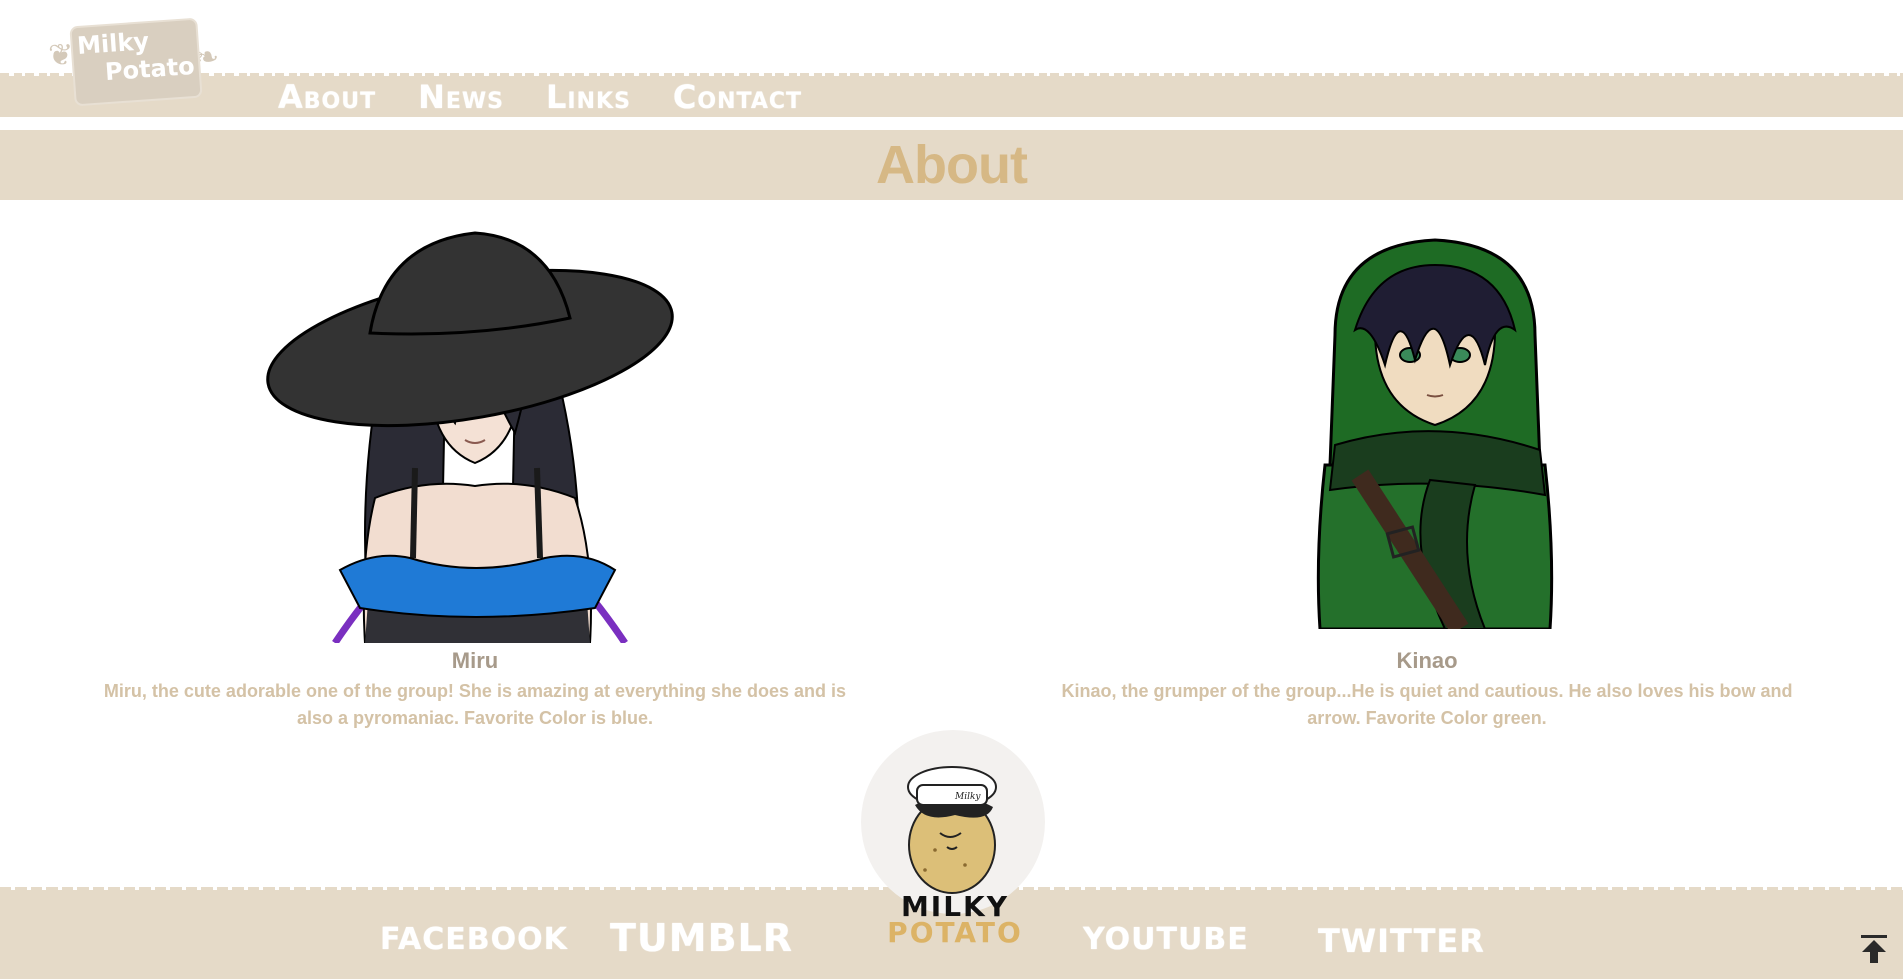  What do you see at coordinates (474, 939) in the screenshot?
I see `footer-link-facebook: FACEBOOK` at bounding box center [474, 939].